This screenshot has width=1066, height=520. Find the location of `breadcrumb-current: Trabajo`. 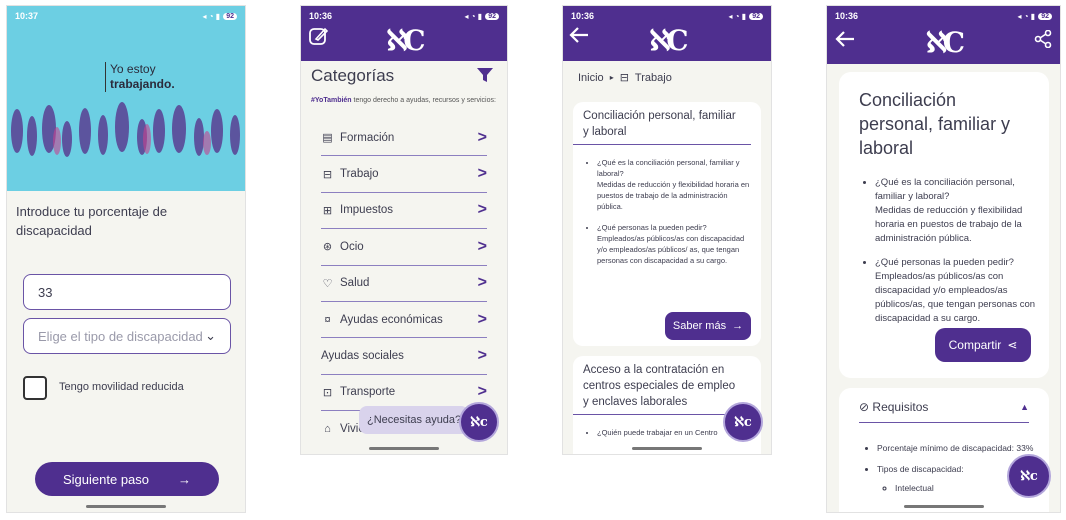

breadcrumb-current: Trabajo is located at coordinates (653, 77).